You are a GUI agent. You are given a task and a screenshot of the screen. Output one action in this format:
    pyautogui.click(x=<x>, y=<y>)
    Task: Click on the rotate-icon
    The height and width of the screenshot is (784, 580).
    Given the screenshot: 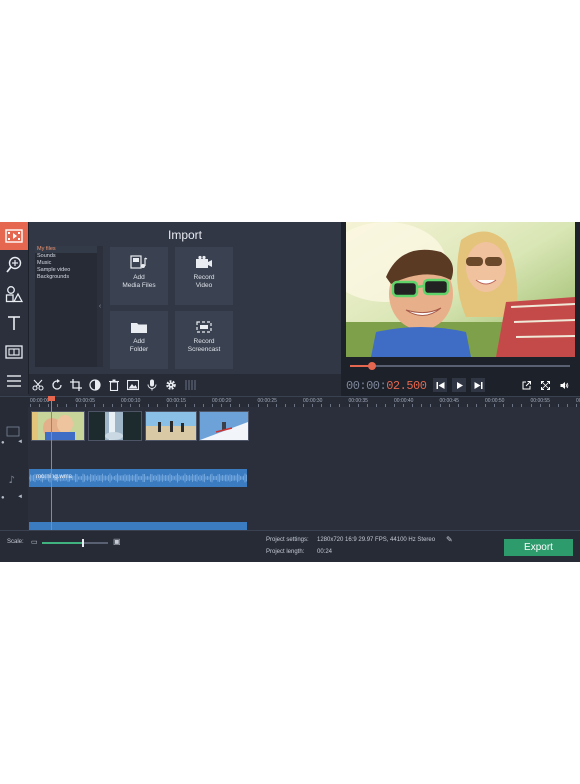 What is the action you would take?
    pyautogui.click(x=57, y=384)
    